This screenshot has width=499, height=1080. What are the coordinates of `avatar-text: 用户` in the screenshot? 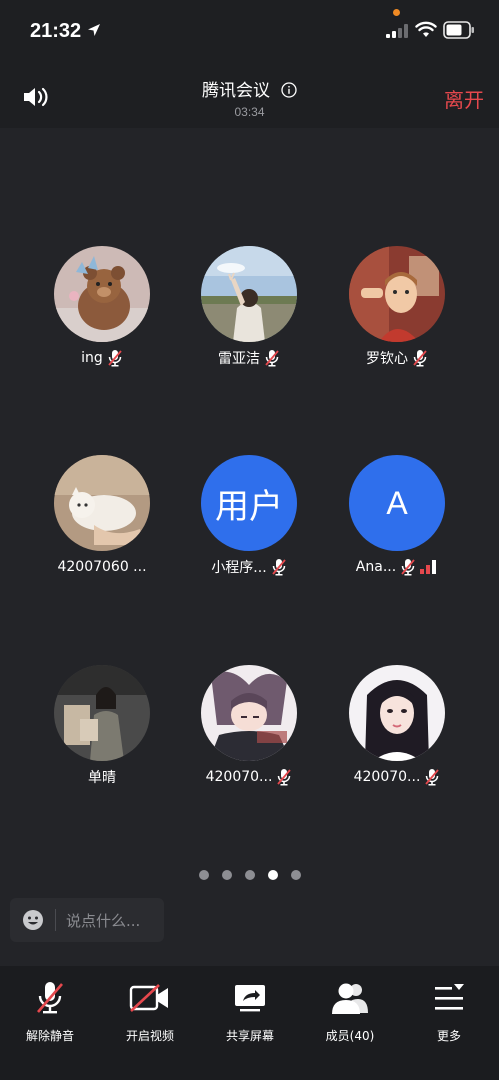 It's located at (249, 506).